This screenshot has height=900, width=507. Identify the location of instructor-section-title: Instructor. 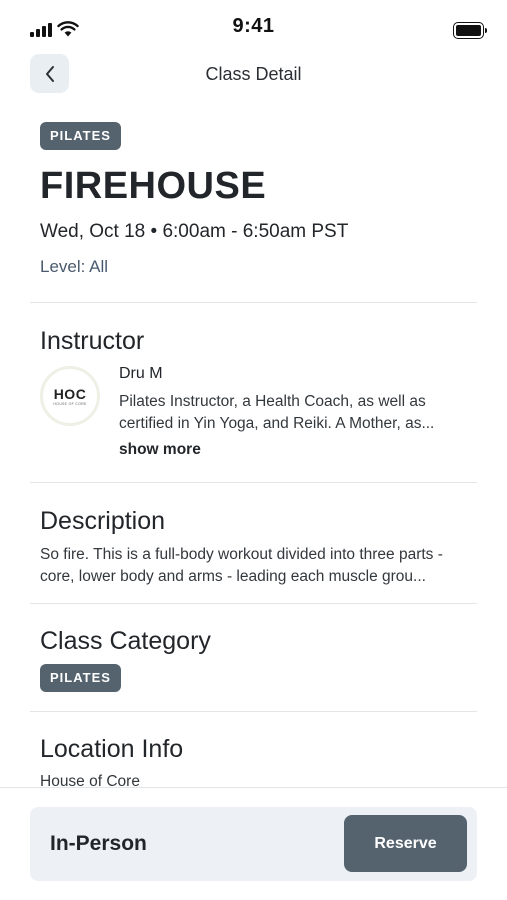
(92, 341).